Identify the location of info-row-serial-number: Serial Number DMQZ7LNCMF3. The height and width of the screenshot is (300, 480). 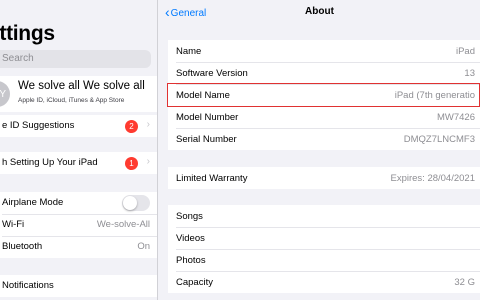
(324, 139).